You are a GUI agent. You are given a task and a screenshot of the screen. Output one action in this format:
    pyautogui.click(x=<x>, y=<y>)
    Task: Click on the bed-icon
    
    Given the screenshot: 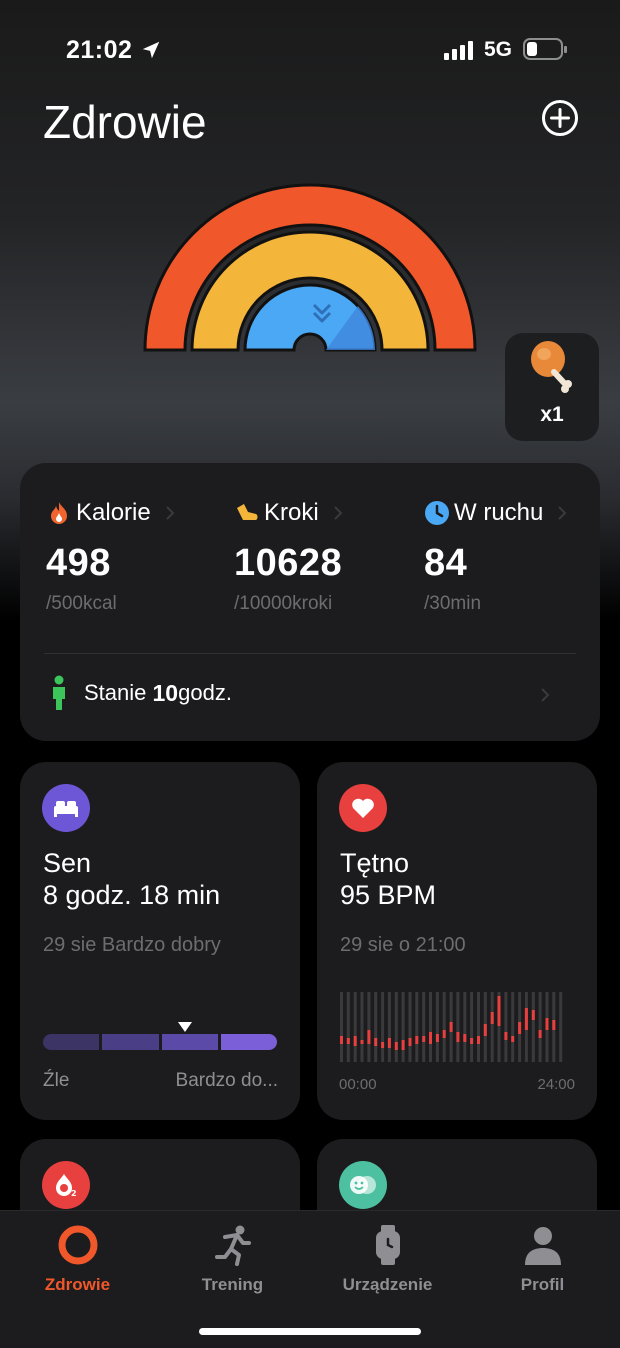 What is the action you would take?
    pyautogui.click(x=66, y=808)
    